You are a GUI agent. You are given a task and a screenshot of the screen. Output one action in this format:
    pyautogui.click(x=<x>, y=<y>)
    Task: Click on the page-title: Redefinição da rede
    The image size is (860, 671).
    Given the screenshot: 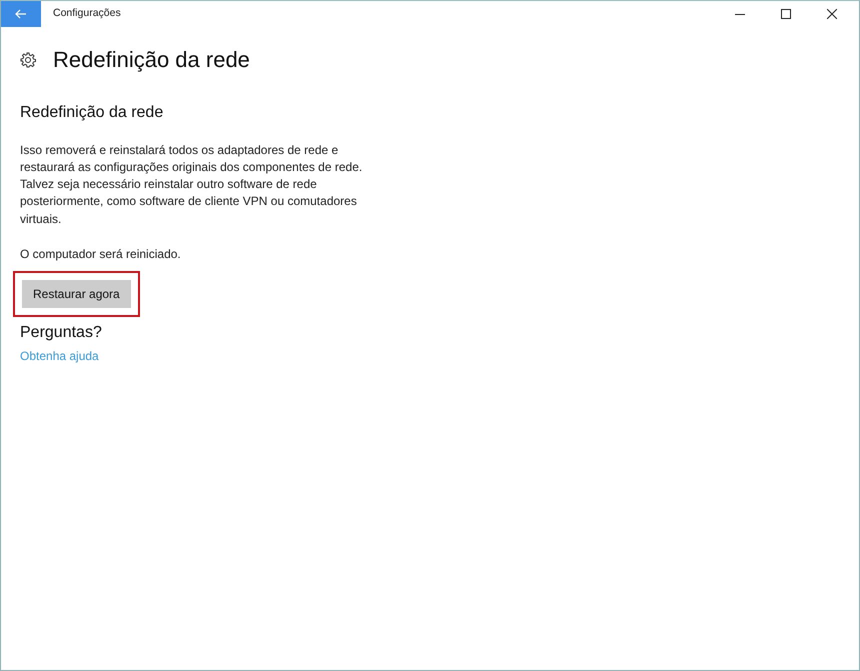 What is the action you would take?
    pyautogui.click(x=151, y=60)
    